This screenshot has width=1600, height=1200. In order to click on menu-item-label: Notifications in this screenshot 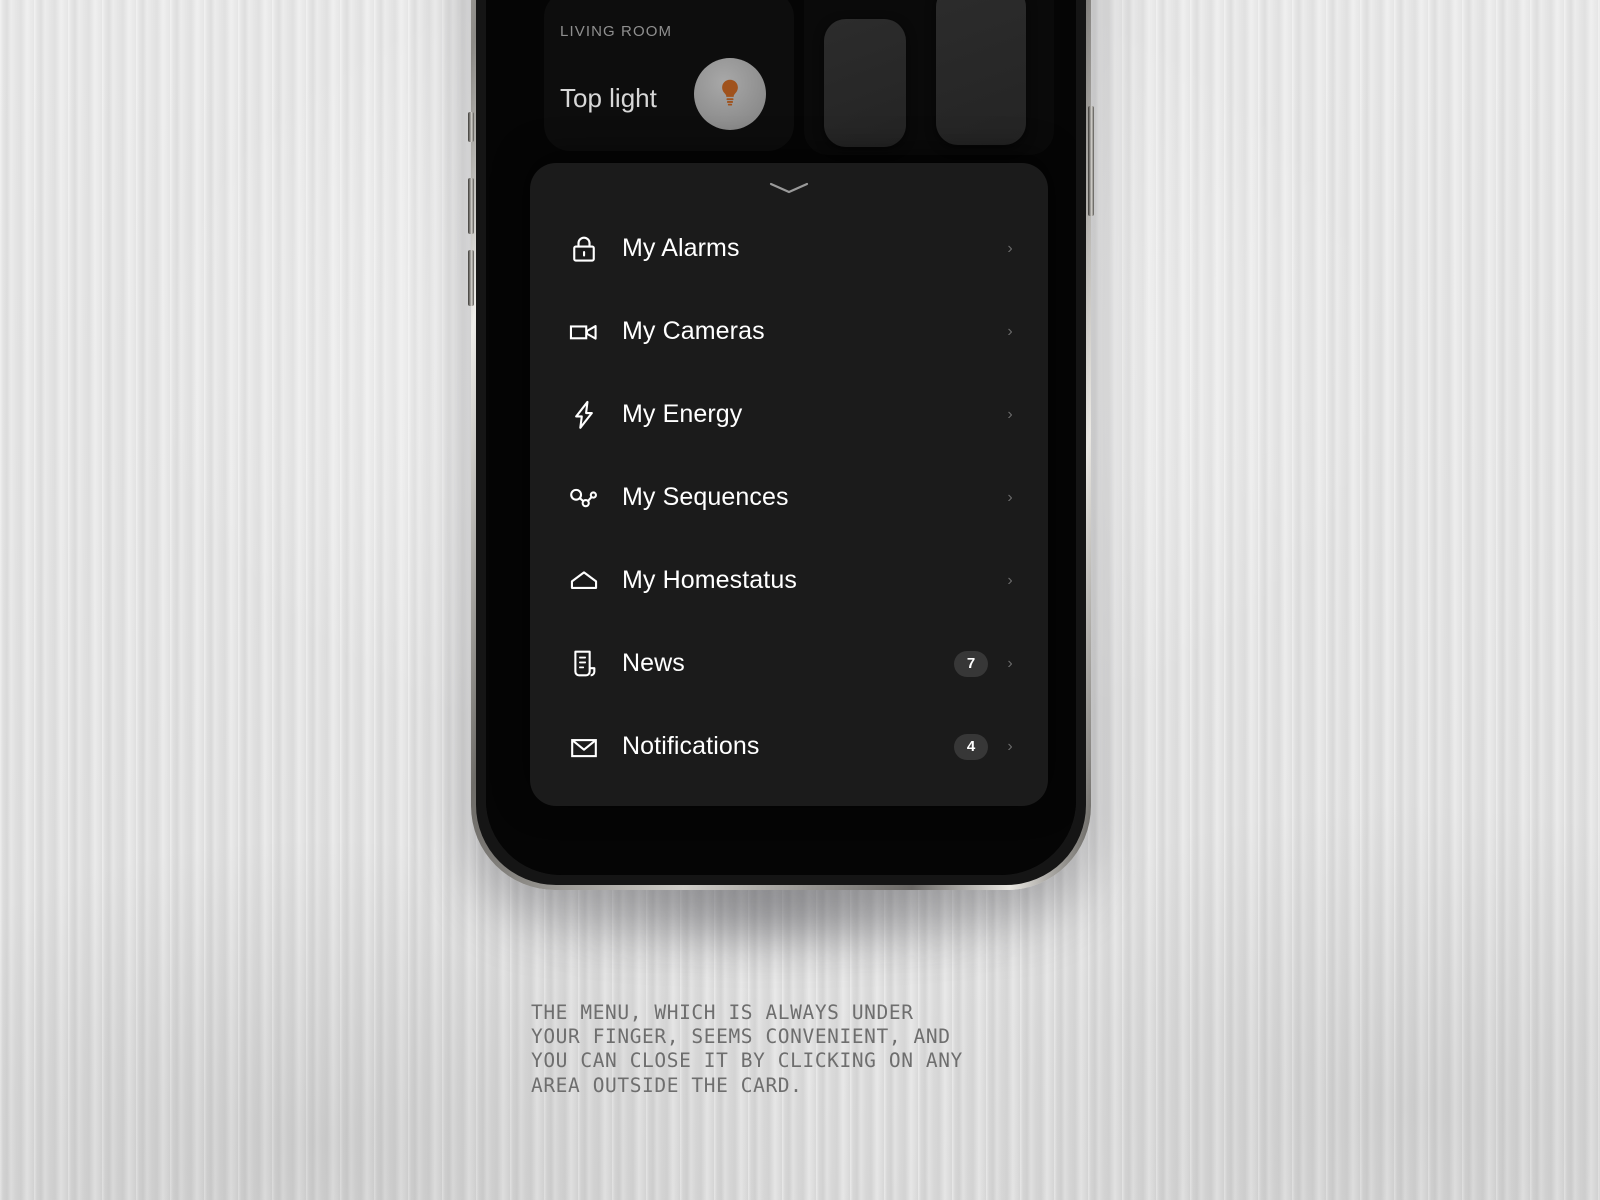, I will do `click(691, 746)`.